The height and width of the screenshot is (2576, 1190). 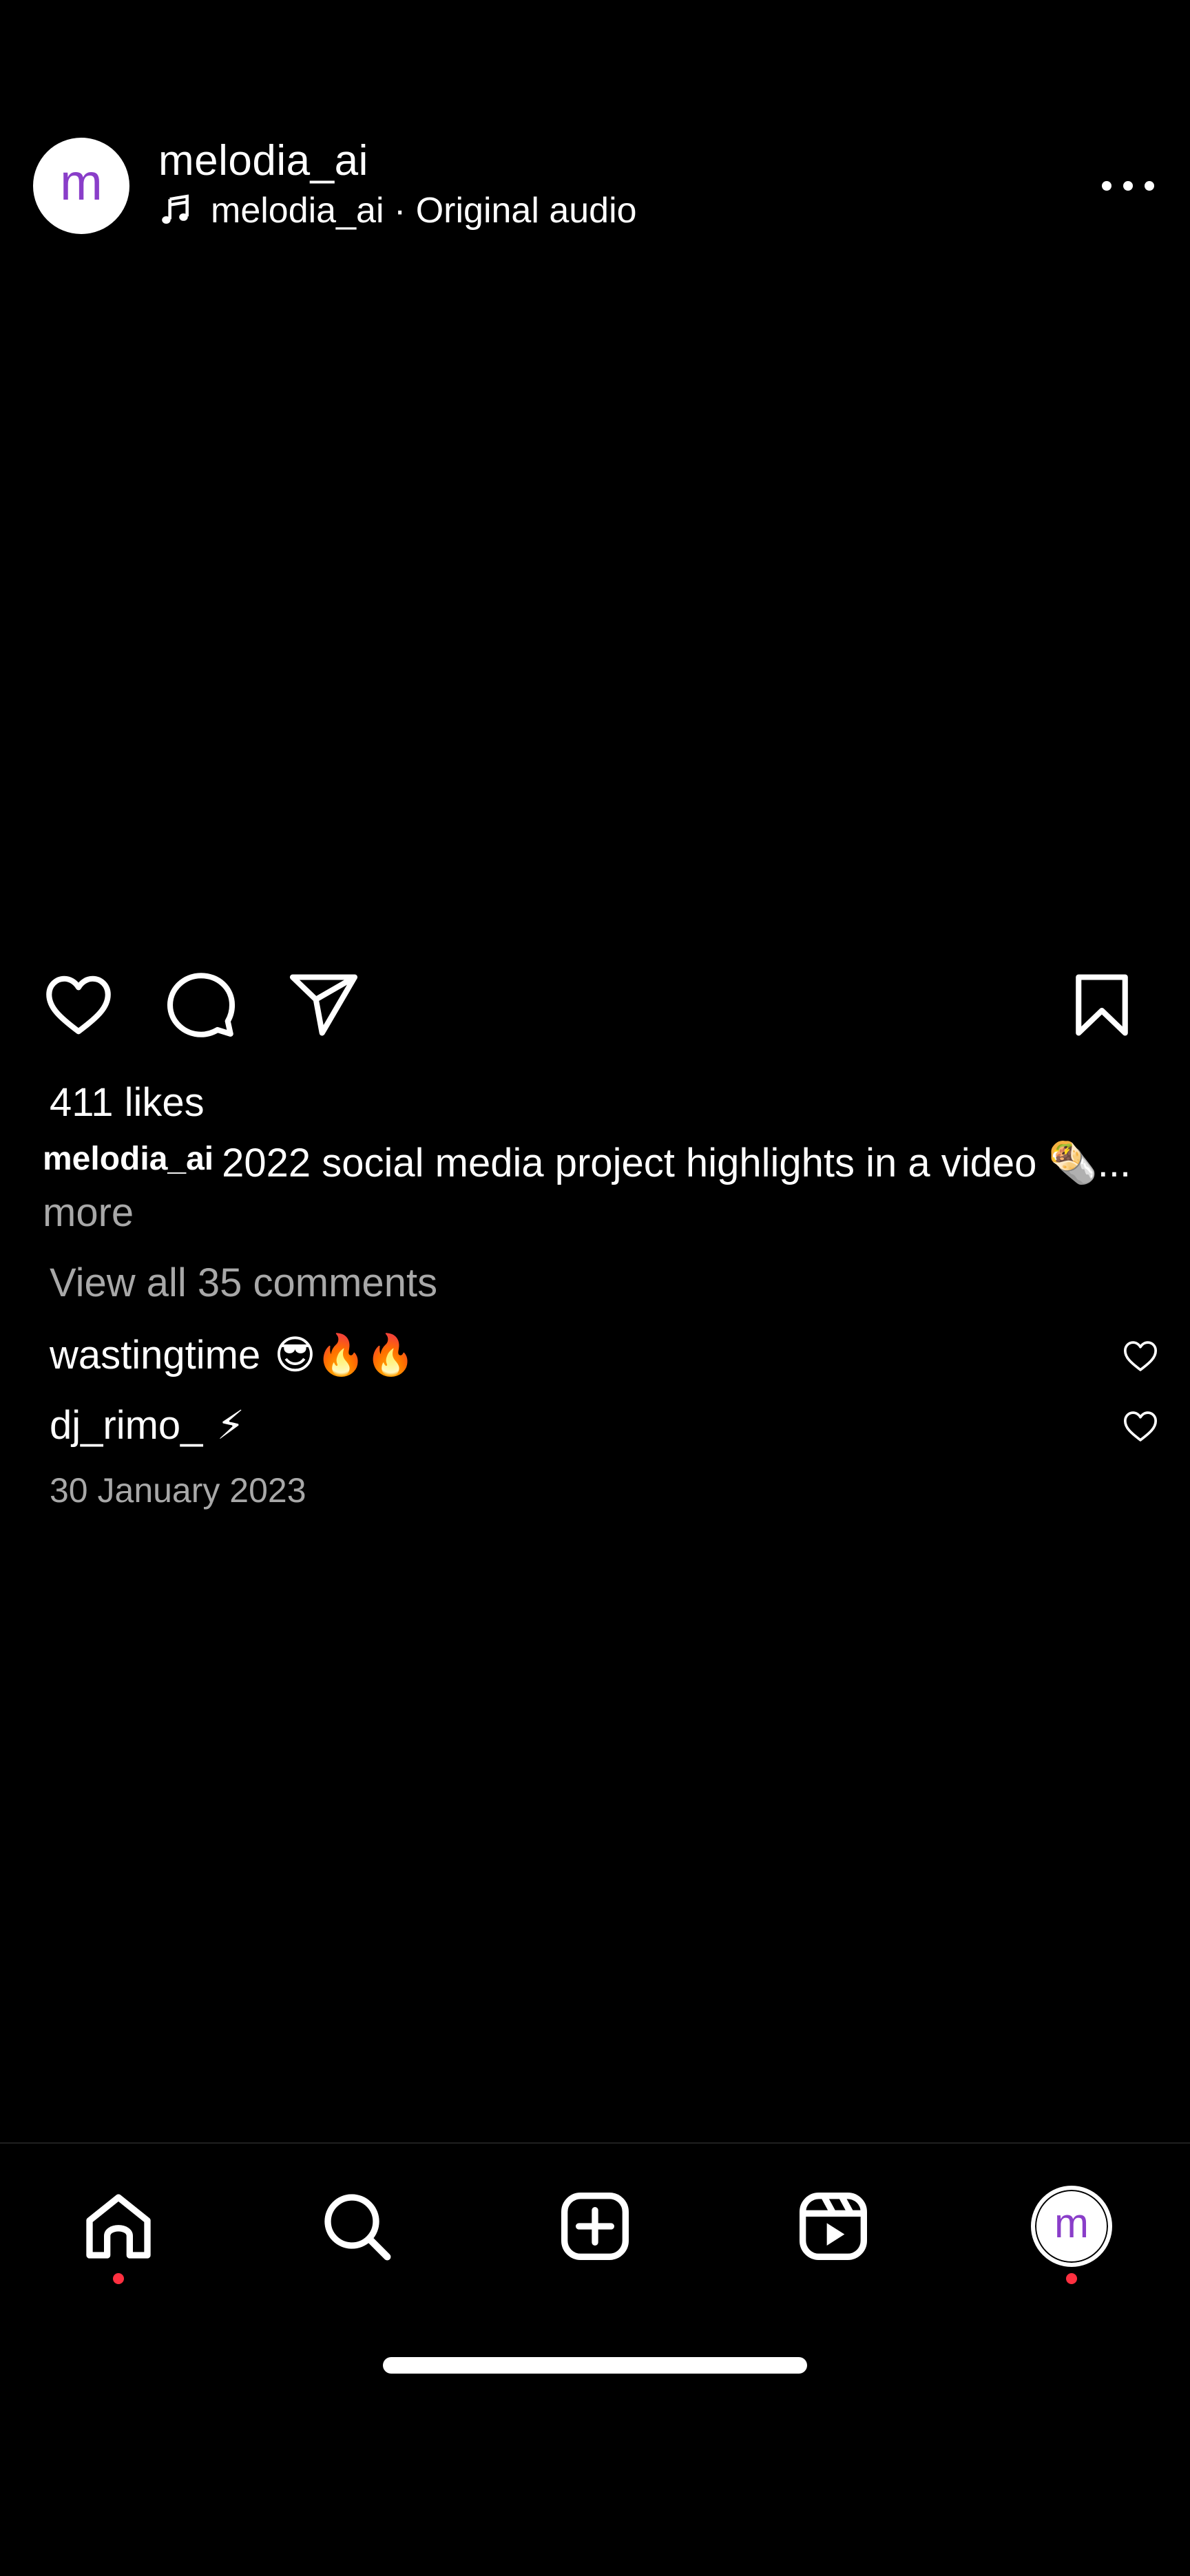 What do you see at coordinates (1071, 2278) in the screenshot?
I see `profile-notification-dot` at bounding box center [1071, 2278].